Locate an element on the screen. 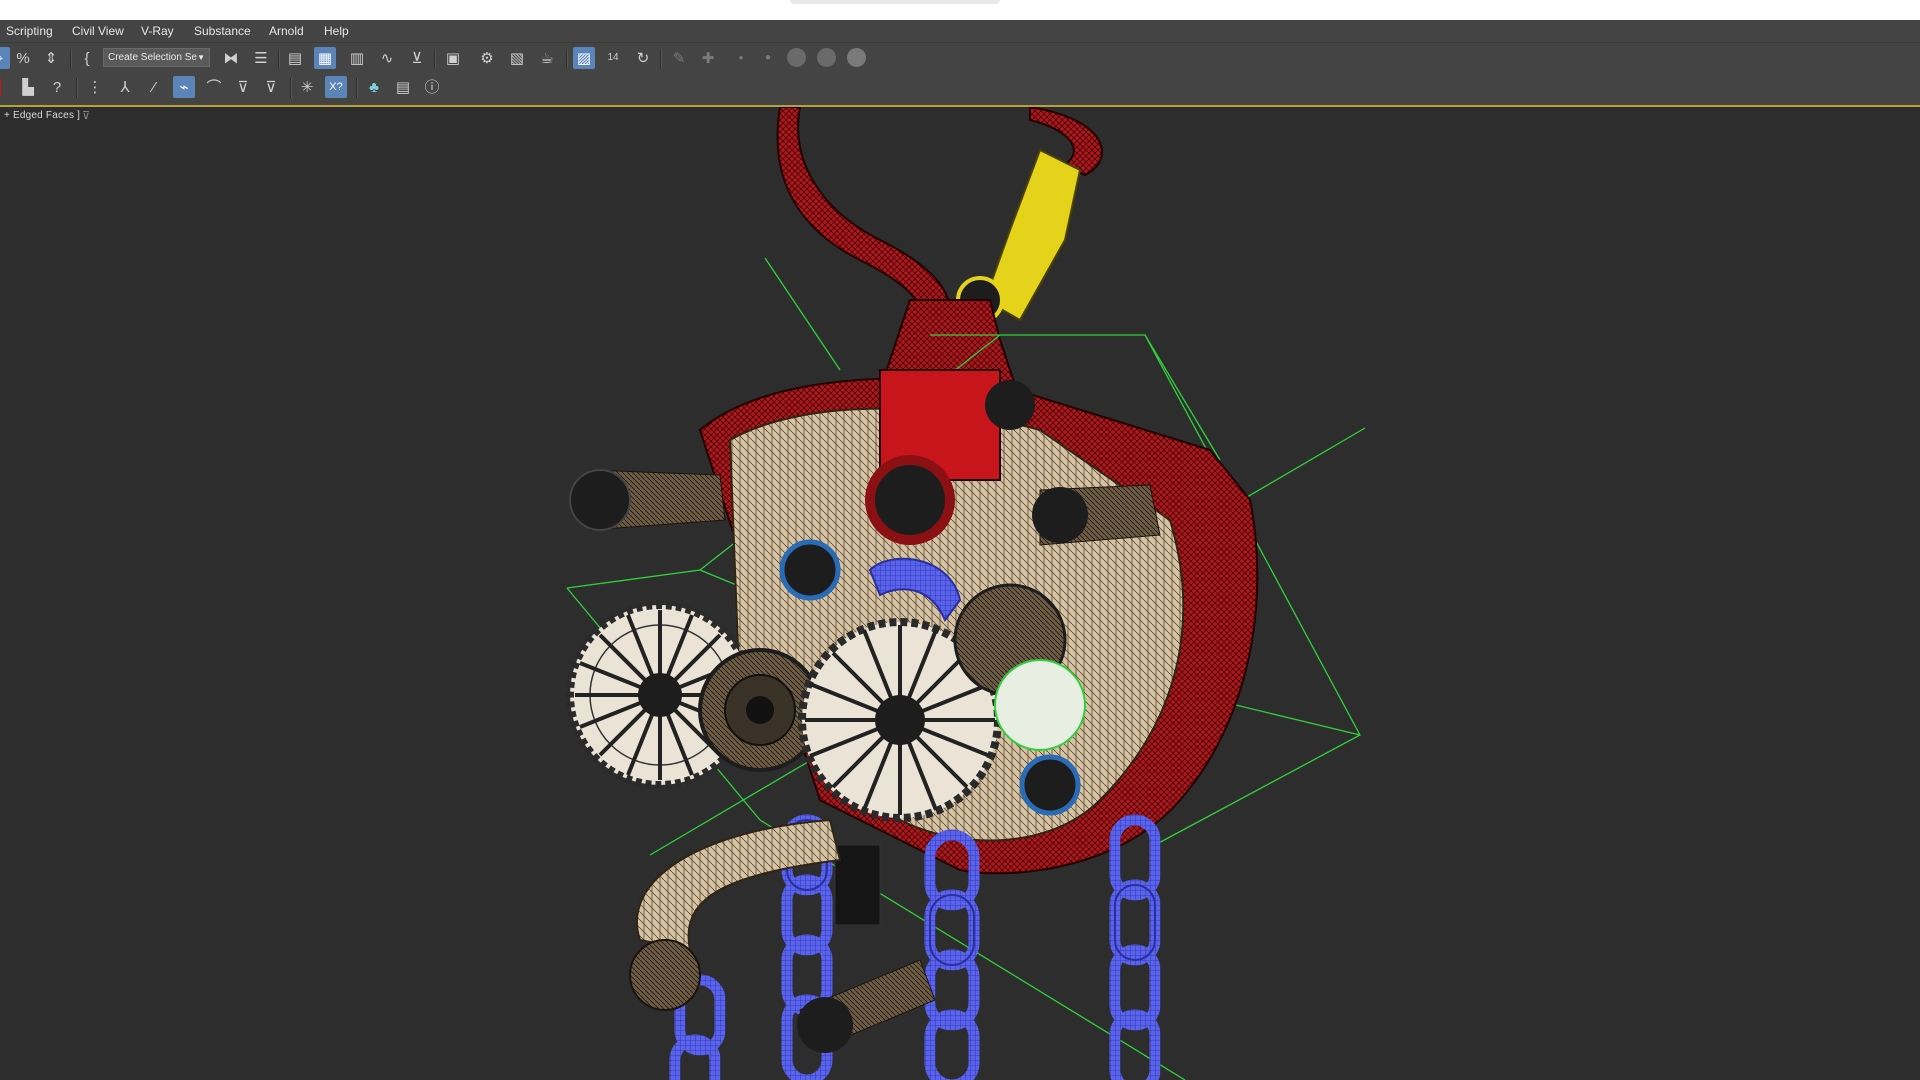 This screenshot has height=1080, width=1920. save-icon: ▨ is located at coordinates (584, 58).